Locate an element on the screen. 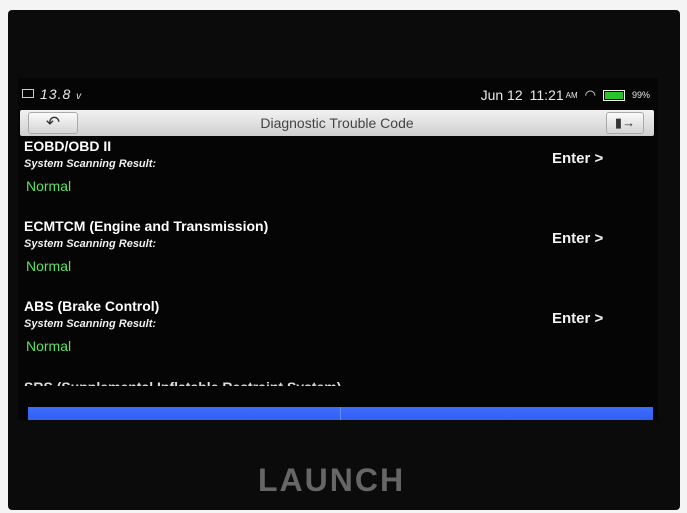 The width and height of the screenshot is (687, 513). exit-button: ▮→ is located at coordinates (625, 123).